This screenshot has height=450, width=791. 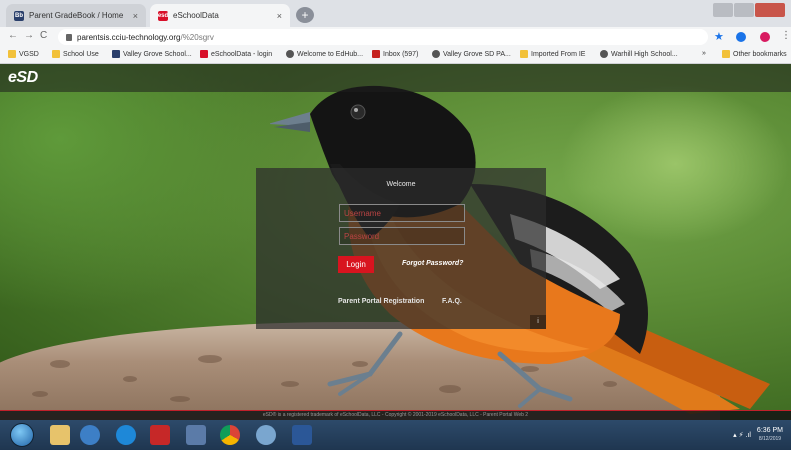 I want to click on system-tray: ▴ ⚡ .ıl 6:36 PM 8/12/2019, so click(x=758, y=435).